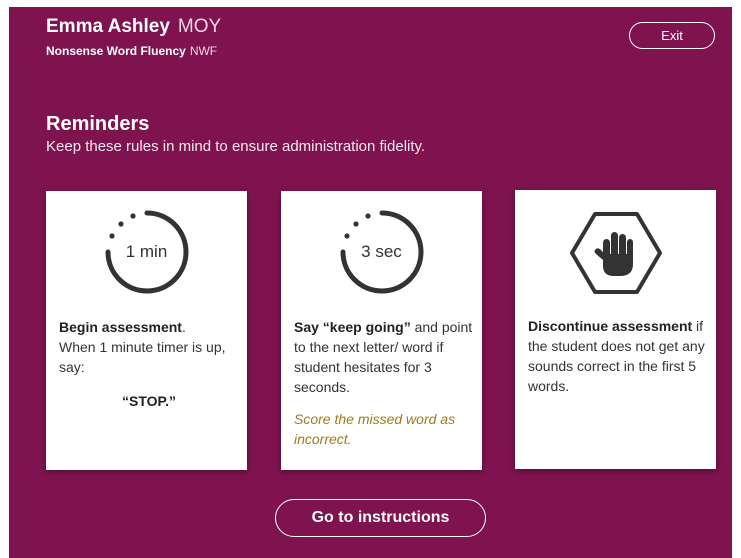 The image size is (741, 558). I want to click on student-header: Emma Ashley MOY, so click(133, 27).